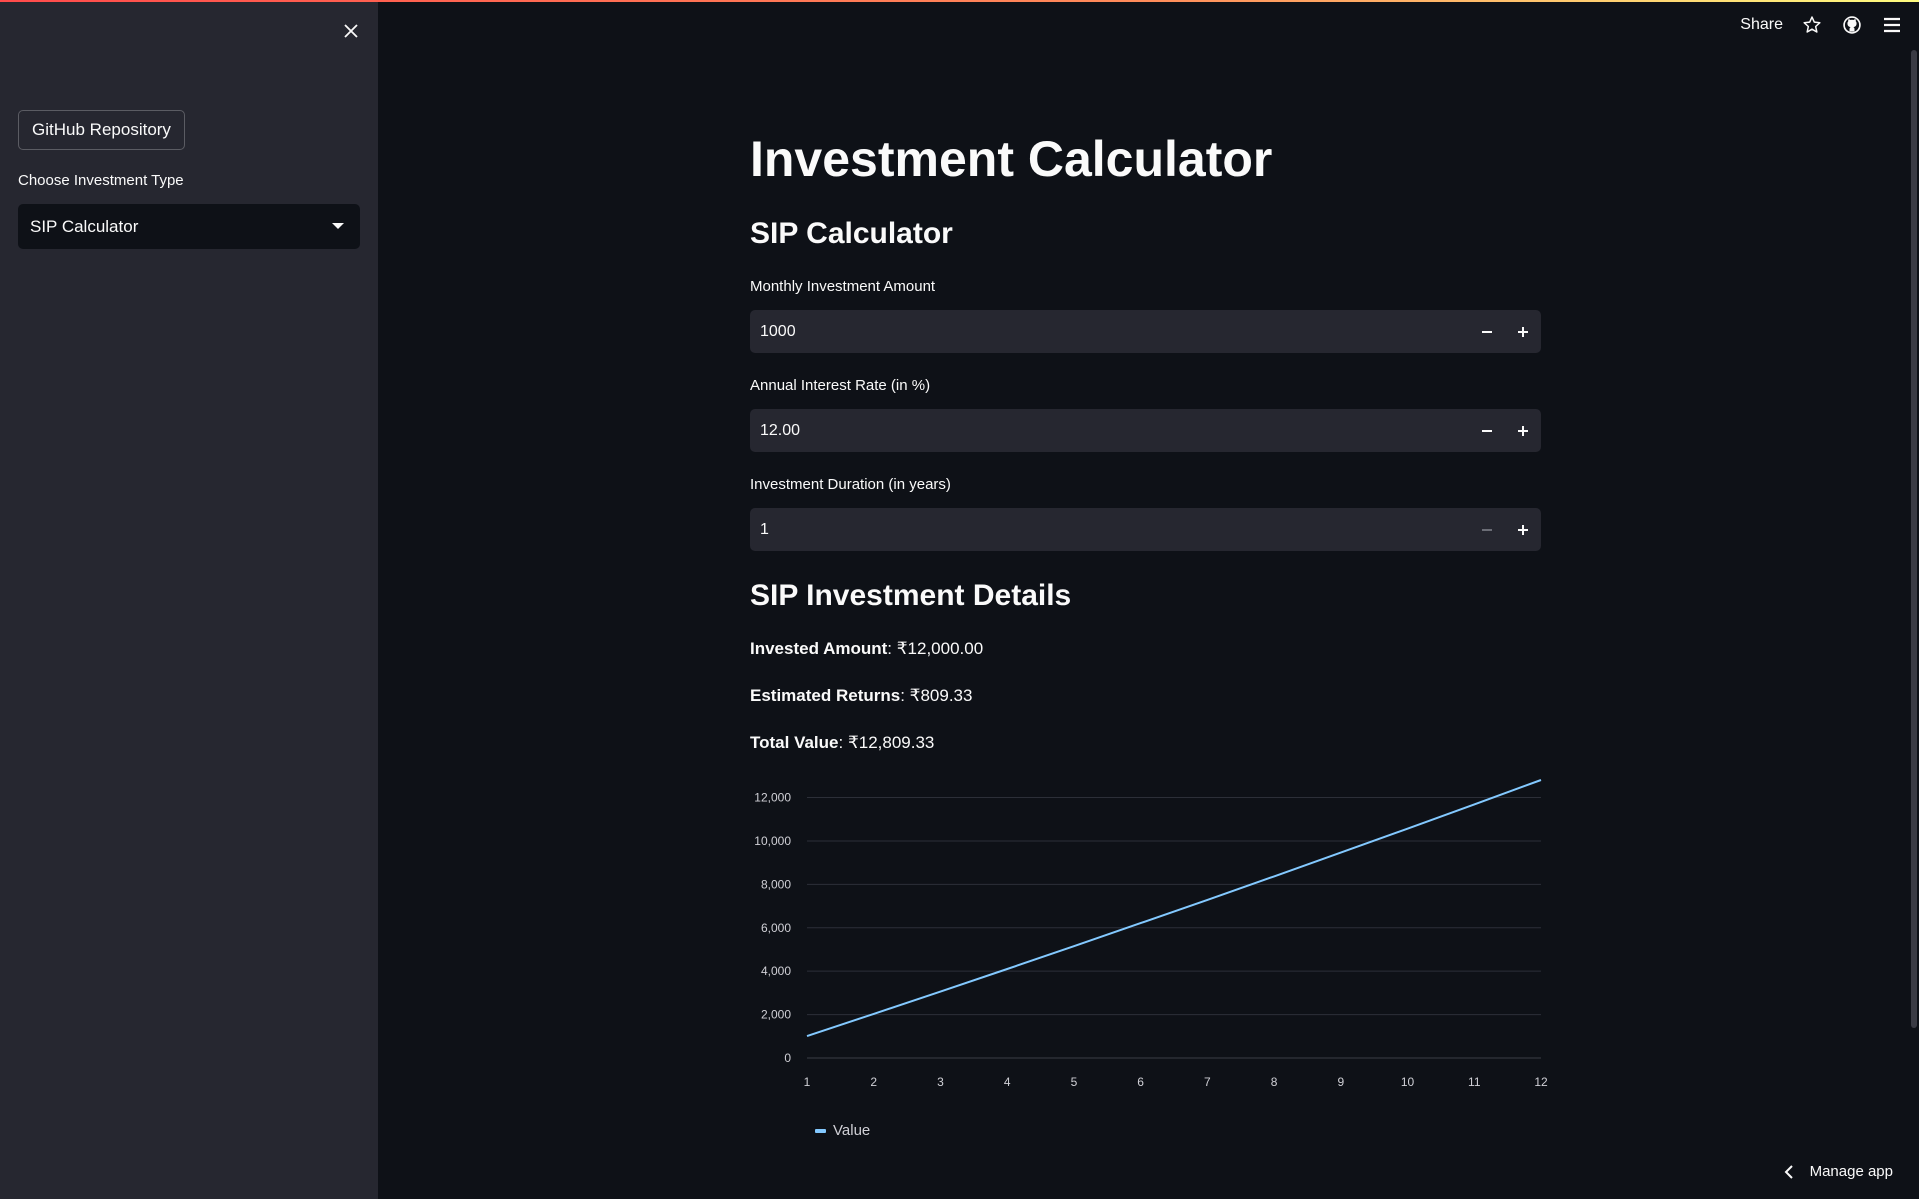 The image size is (1919, 1199). I want to click on estimated-returns-value: : ₹809.33, so click(936, 695).